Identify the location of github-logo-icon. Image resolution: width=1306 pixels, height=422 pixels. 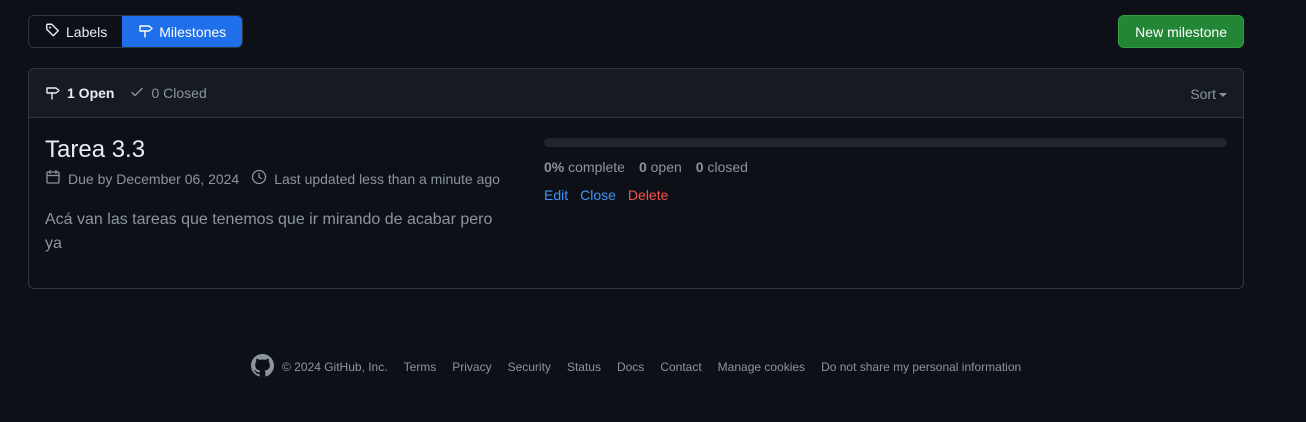
(266, 367).